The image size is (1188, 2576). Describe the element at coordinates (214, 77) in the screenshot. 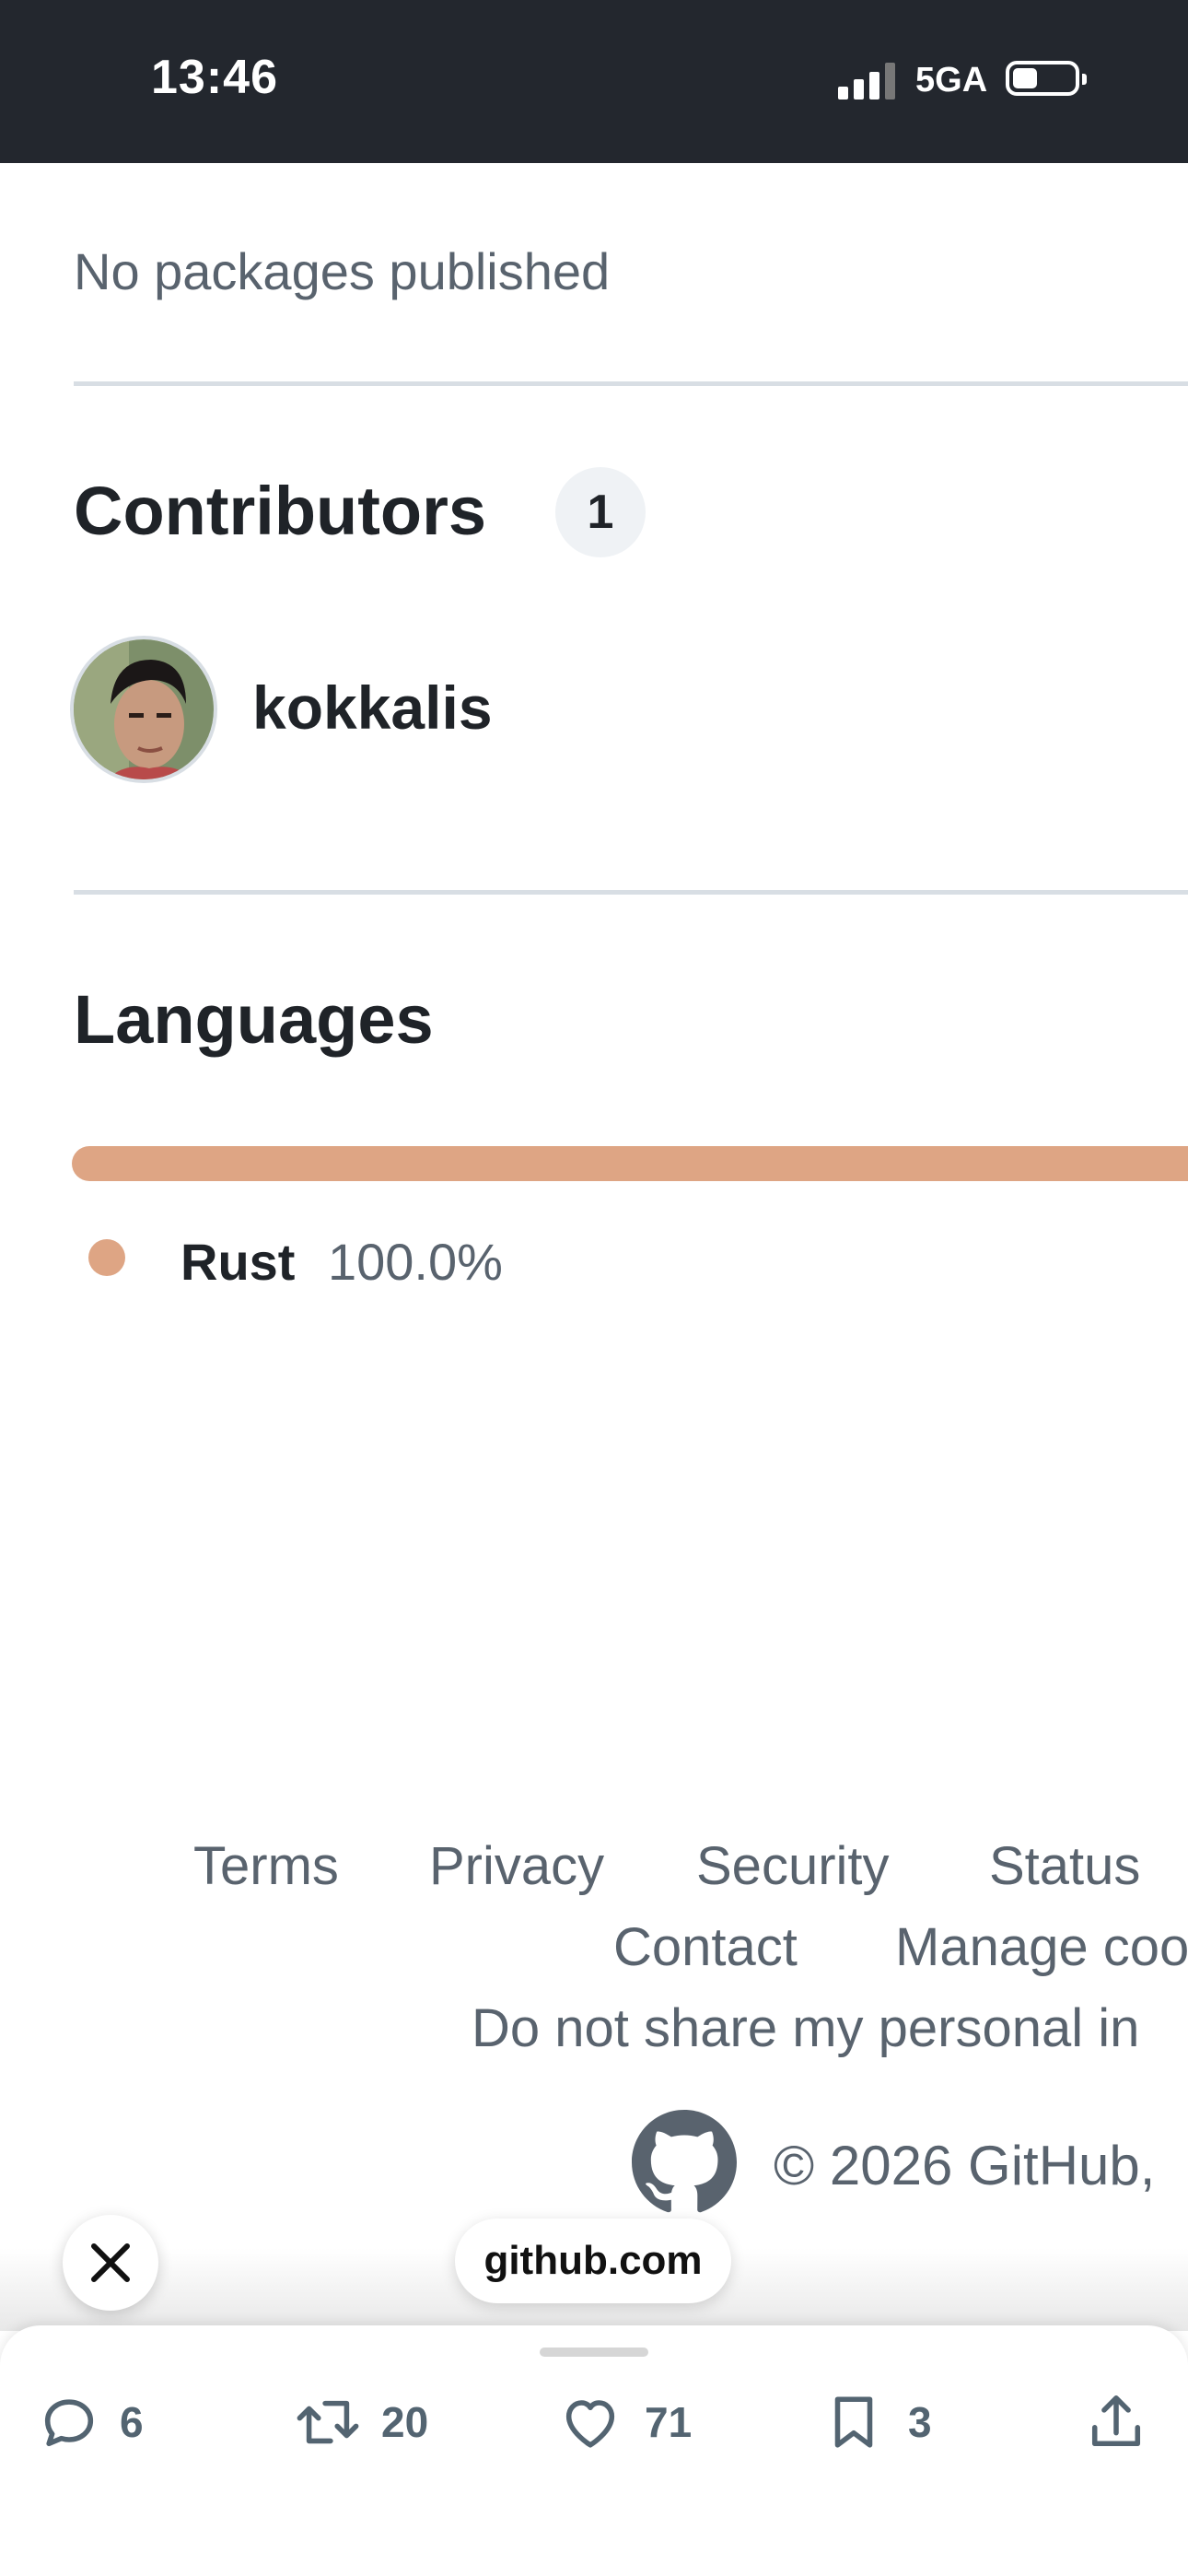

I see `status-time: 13:46` at that location.